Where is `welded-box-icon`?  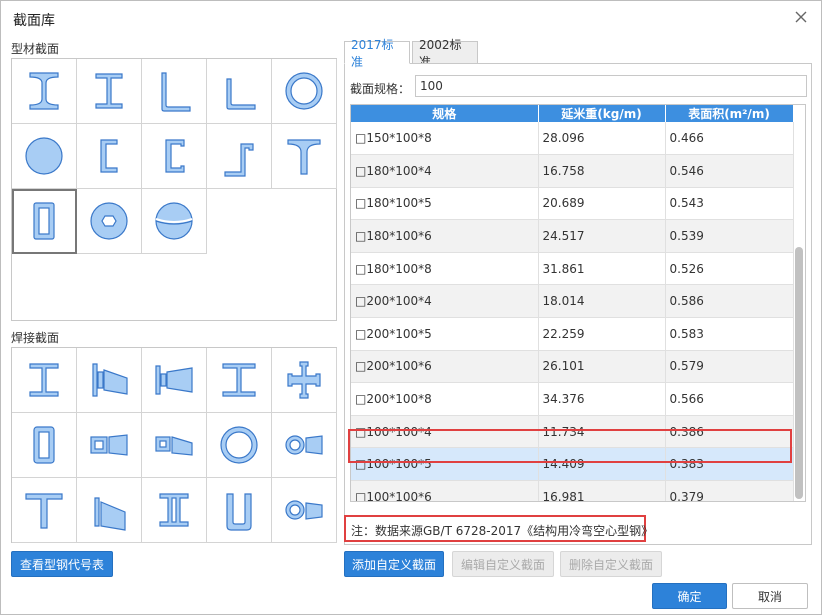 welded-box-icon is located at coordinates (44, 445).